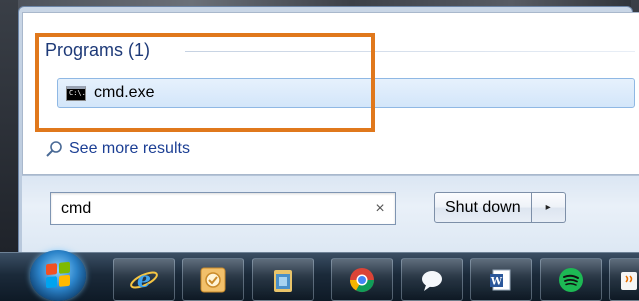 Image resolution: width=639 pixels, height=301 pixels. What do you see at coordinates (483, 207) in the screenshot?
I see `shut-down-button: Shut down` at bounding box center [483, 207].